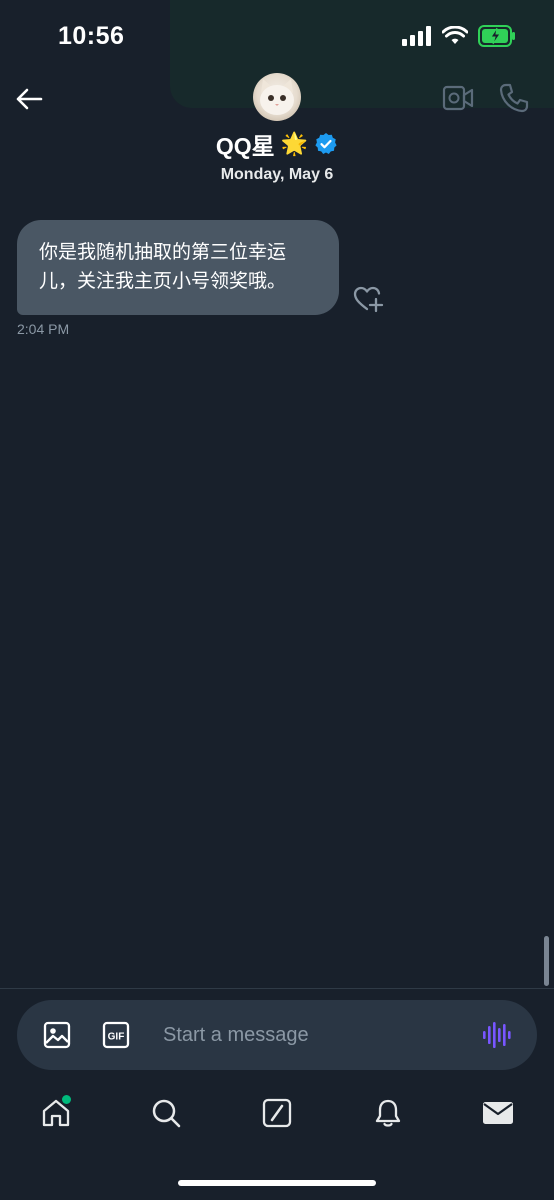  What do you see at coordinates (116, 1037) in the screenshot?
I see `gif-label: GIF` at bounding box center [116, 1037].